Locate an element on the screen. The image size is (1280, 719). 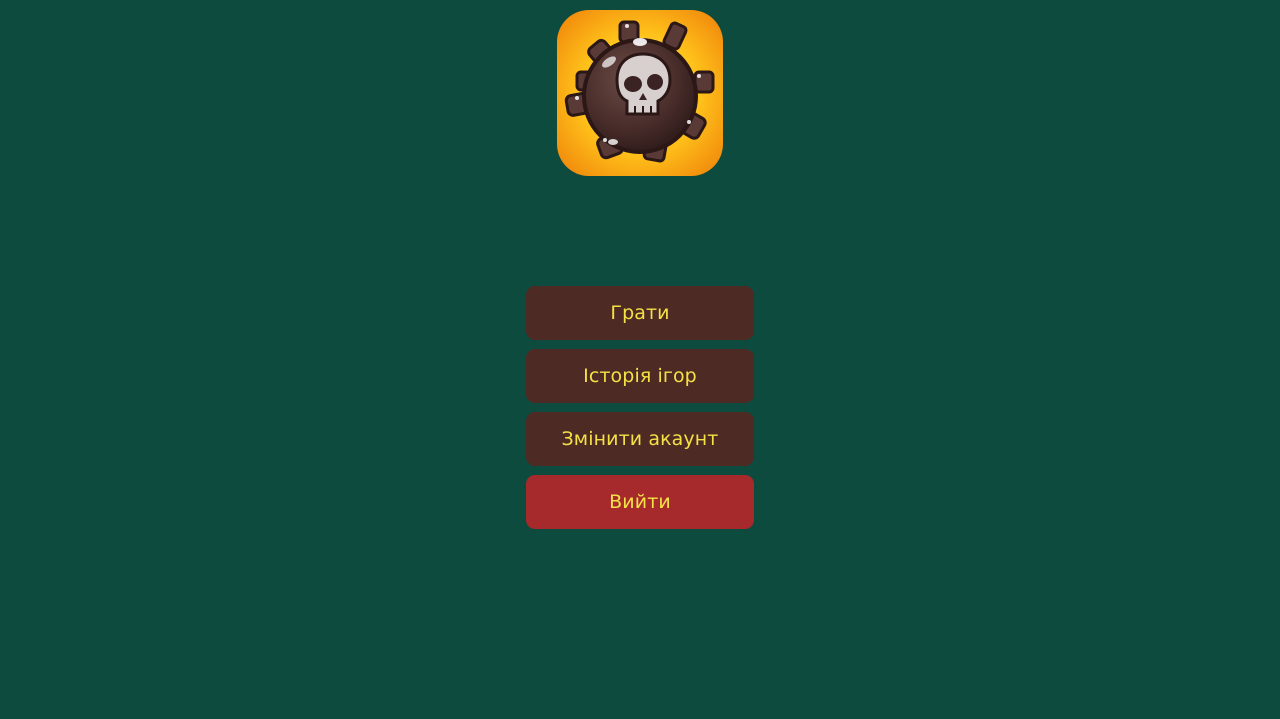
exit-button: Вийти is located at coordinates (640, 502).